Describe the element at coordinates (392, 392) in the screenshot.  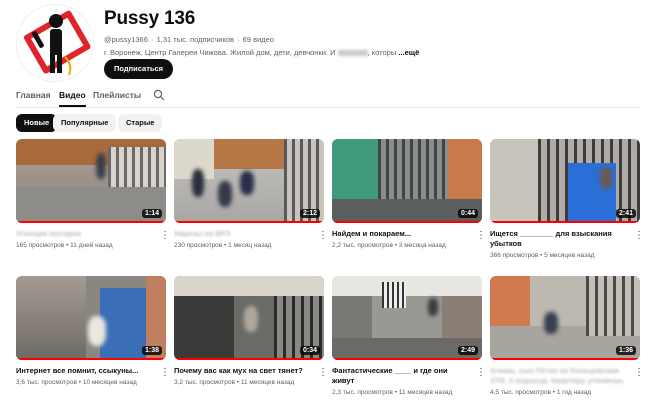
I see `video-stats: 2,3 тыс. просмотров • 11 месяцев назад` at that location.